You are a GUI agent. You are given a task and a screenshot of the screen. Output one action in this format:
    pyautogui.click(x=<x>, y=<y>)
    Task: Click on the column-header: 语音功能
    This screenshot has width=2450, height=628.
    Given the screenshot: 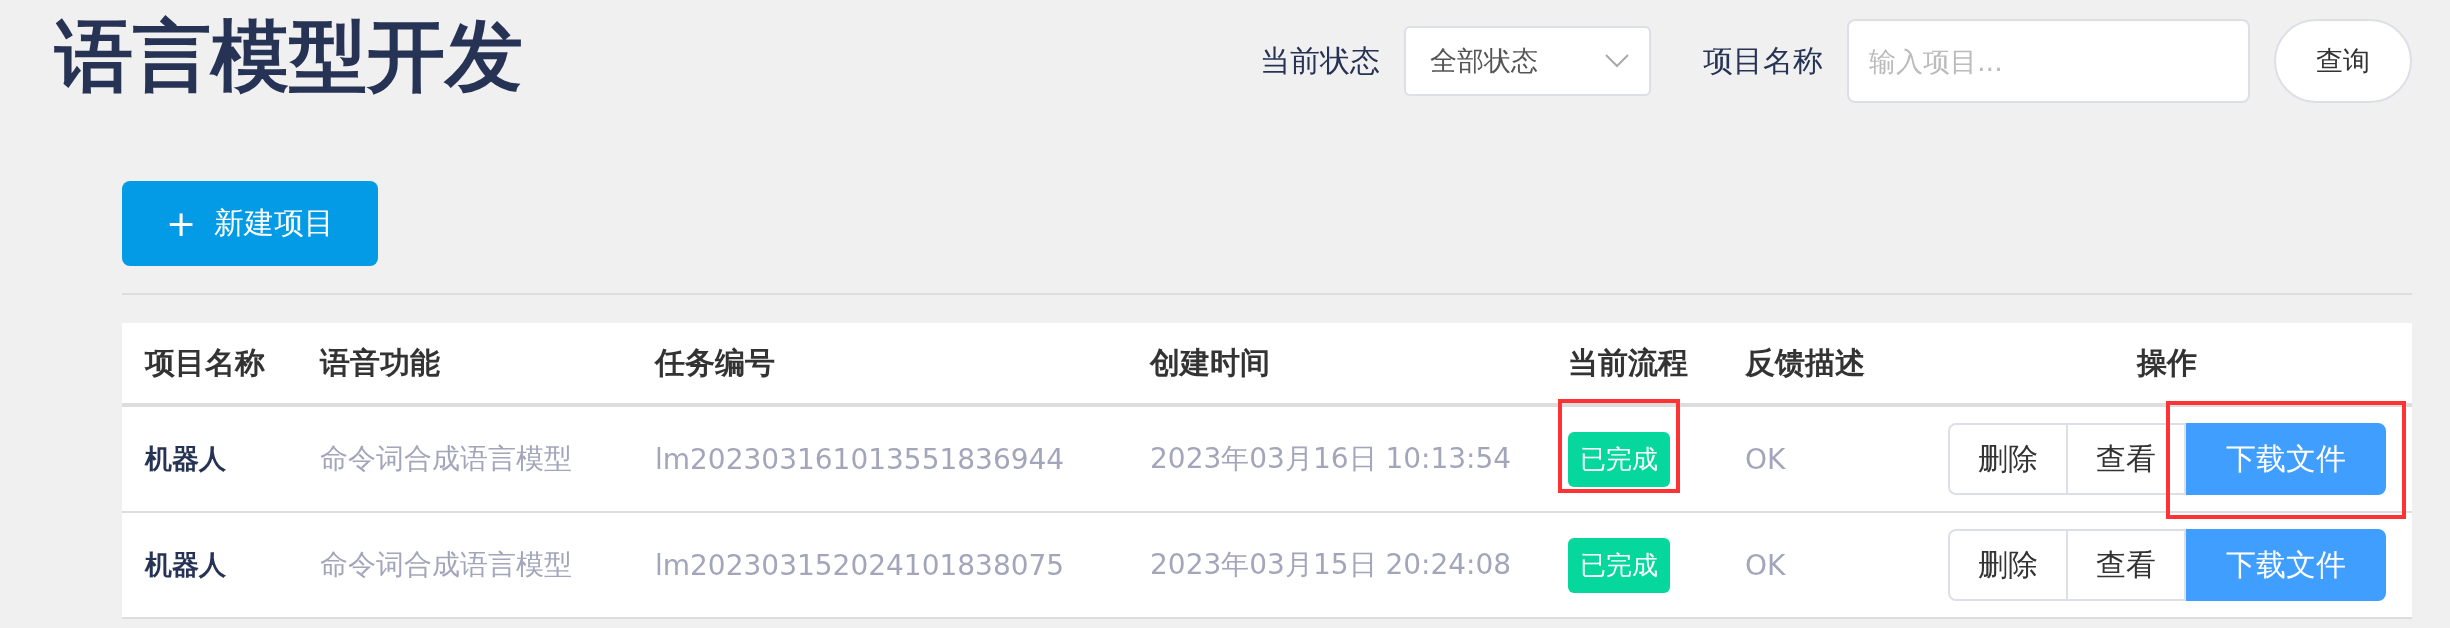 What is the action you would take?
    pyautogui.click(x=380, y=362)
    